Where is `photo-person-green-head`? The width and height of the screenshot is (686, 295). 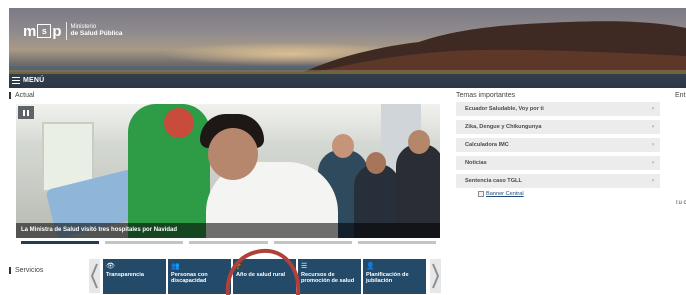
photo-person-green-head is located at coordinates (179, 123).